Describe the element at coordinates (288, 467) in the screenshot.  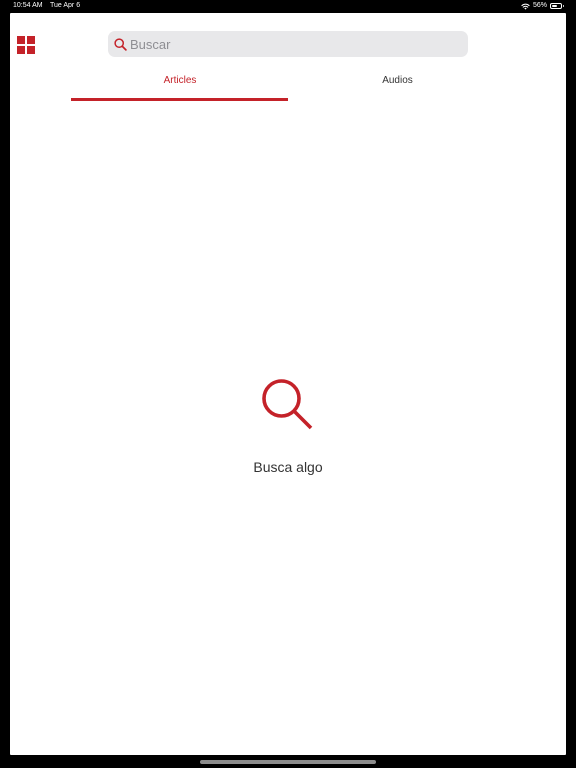
I see `empty-state-message: Busca algo` at that location.